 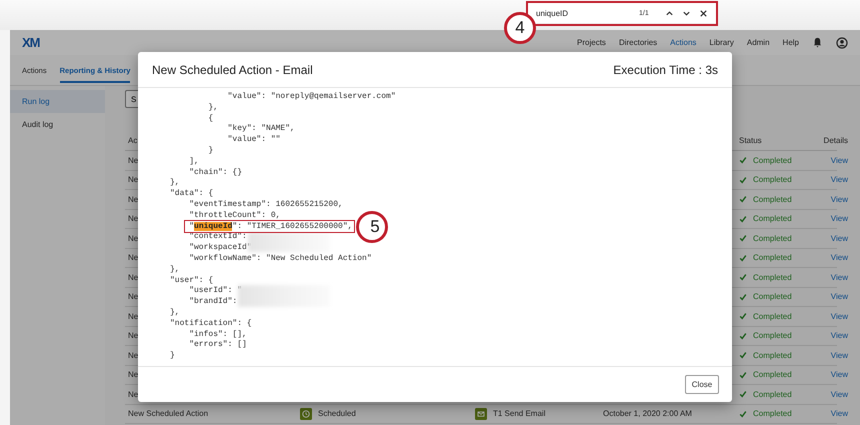 I want to click on code-line: "eventTimestamp": 1602655215200,, so click(x=265, y=205).